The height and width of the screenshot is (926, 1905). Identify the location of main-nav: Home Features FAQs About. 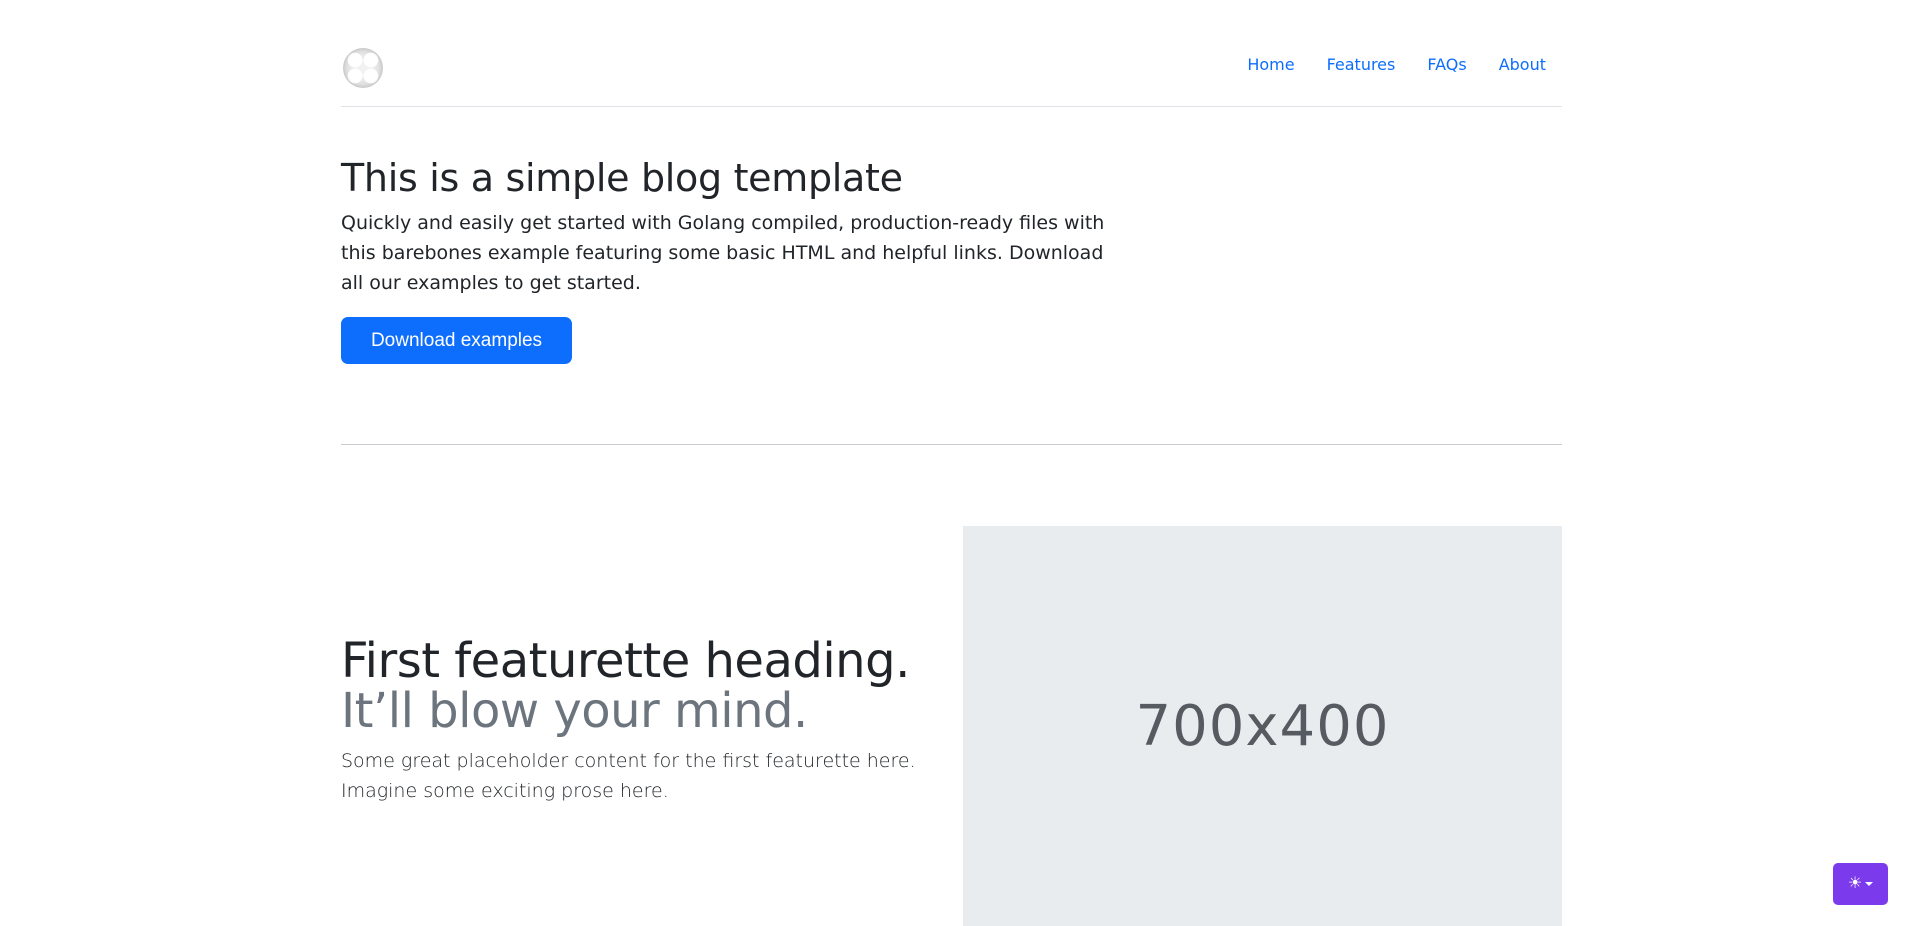
(1396, 65).